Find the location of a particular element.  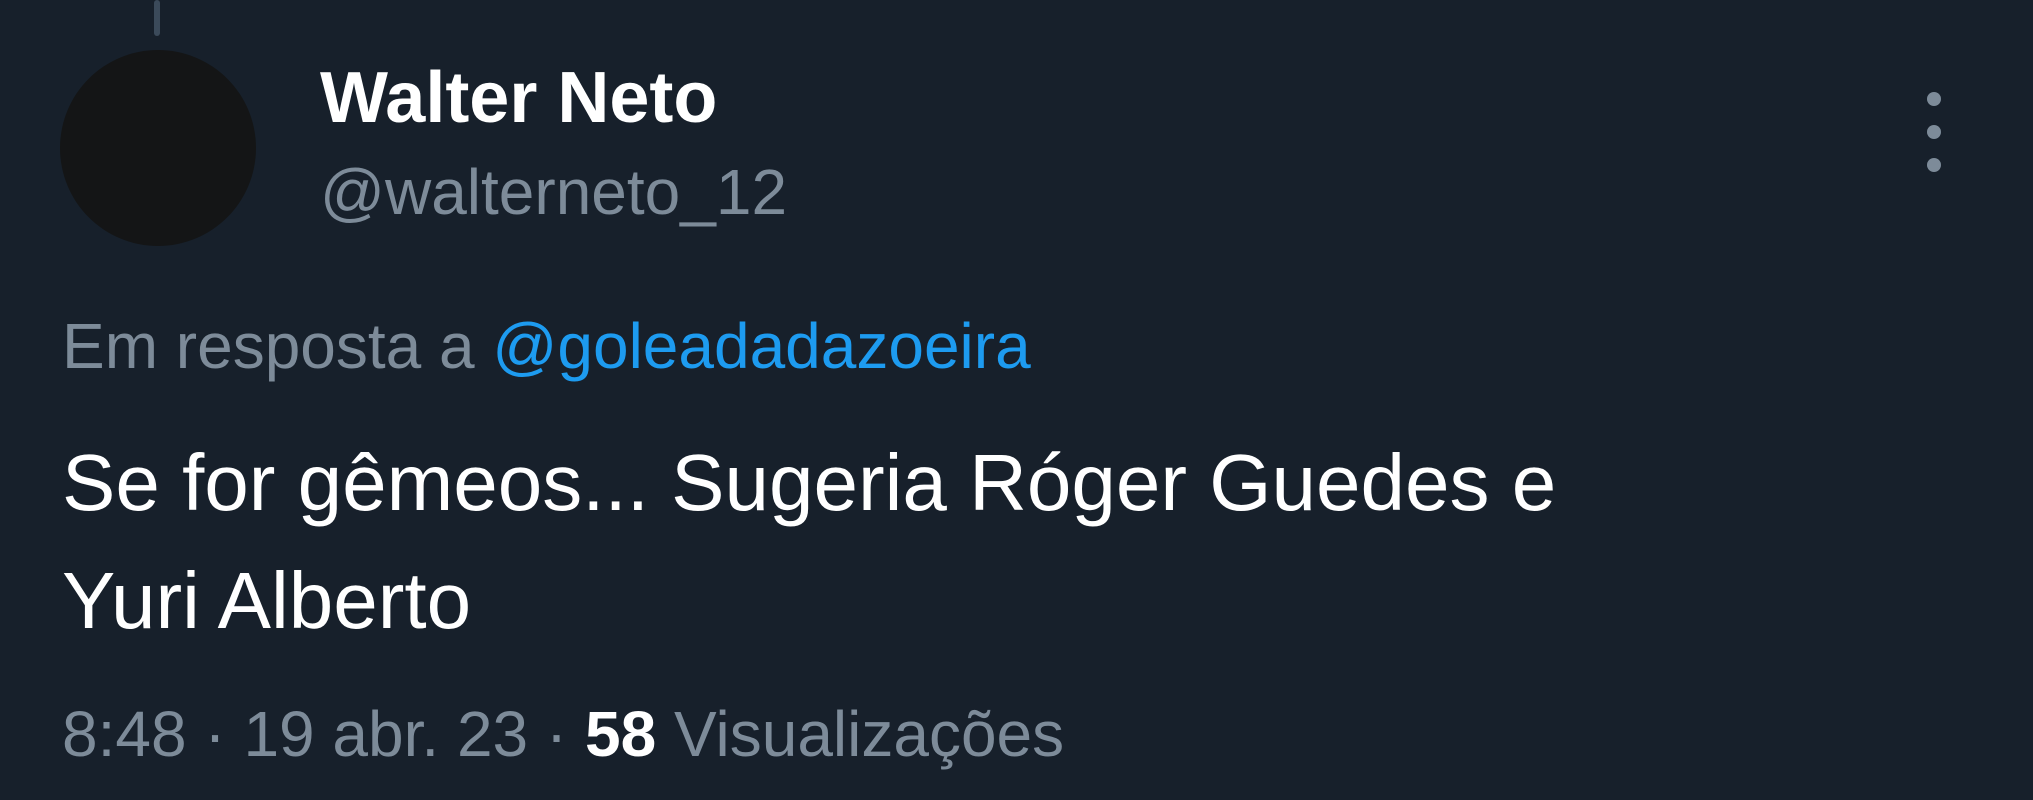

reply-context: Em resposta a @goleadadazoeira is located at coordinates (546, 346).